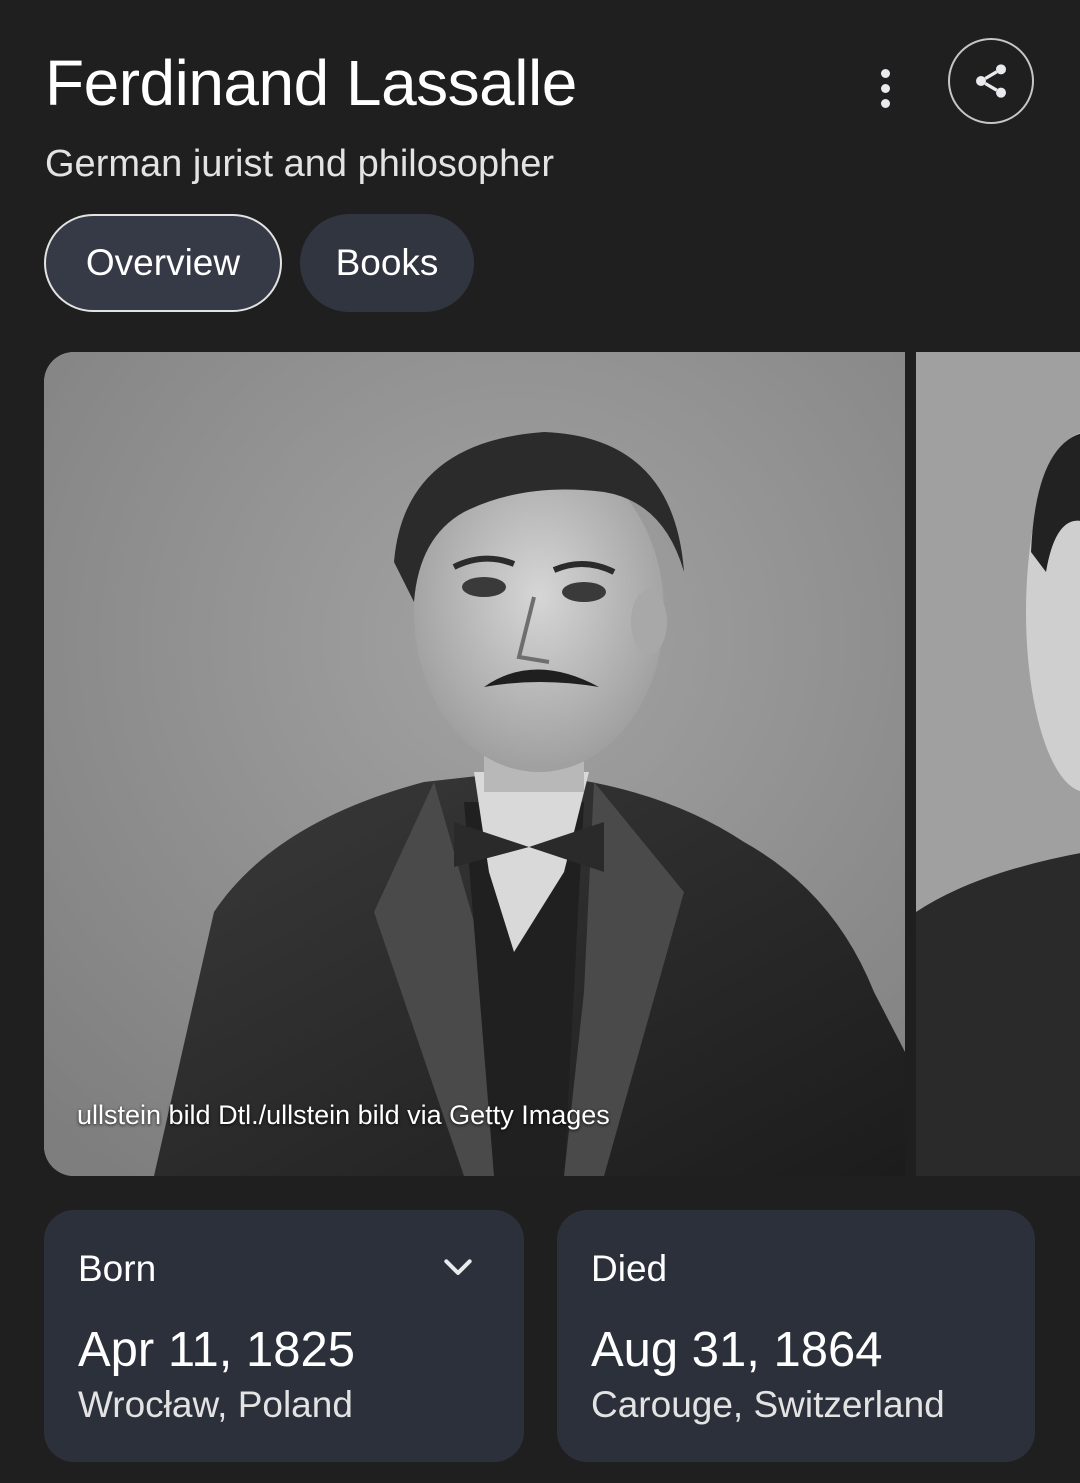  I want to click on tab-bar: Overview Books, so click(259, 263).